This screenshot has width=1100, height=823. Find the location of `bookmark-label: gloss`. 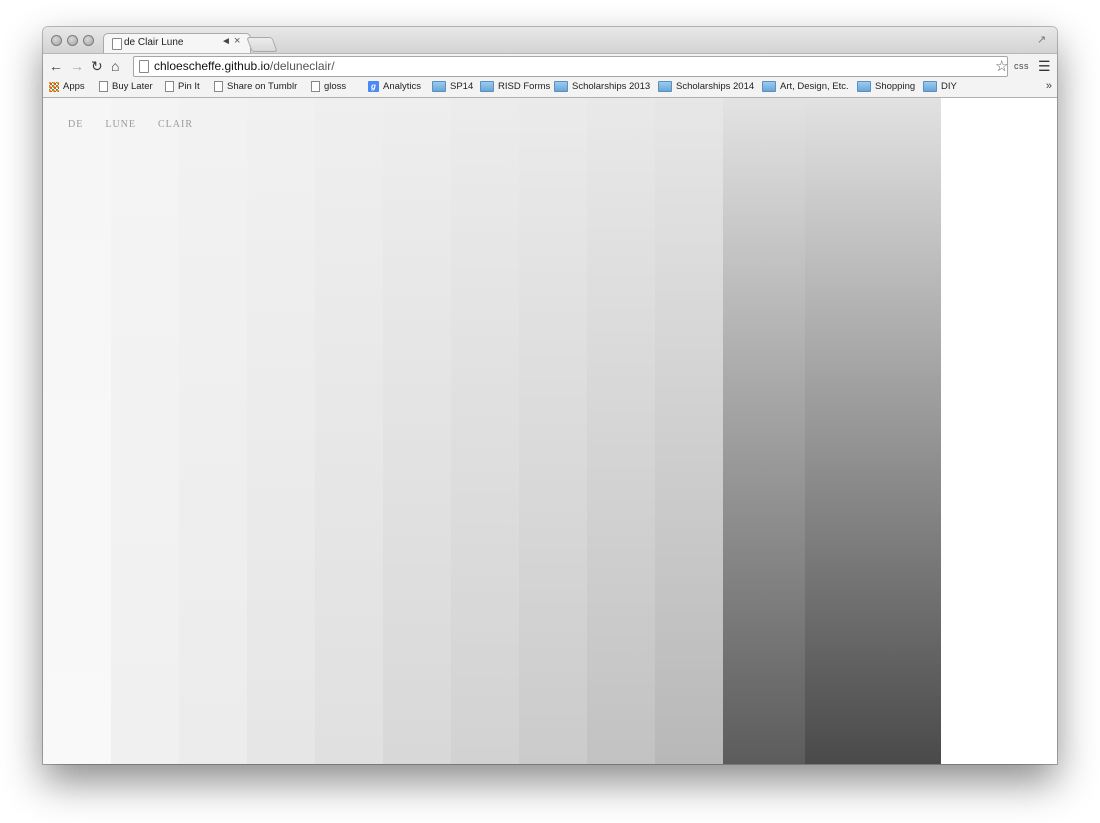

bookmark-label: gloss is located at coordinates (335, 86).